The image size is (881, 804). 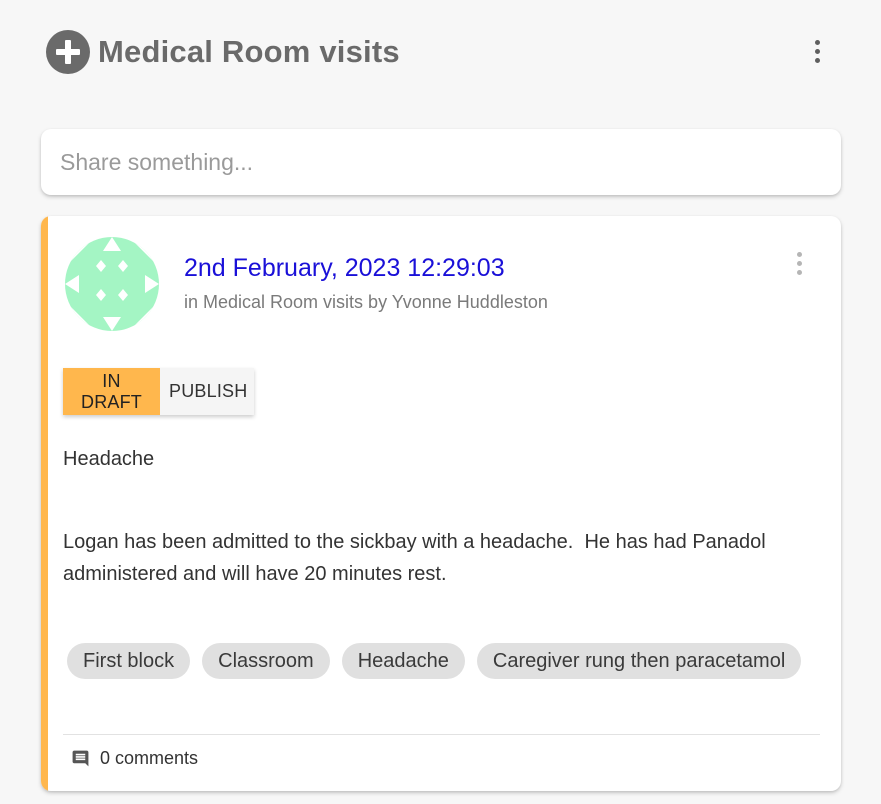 I want to click on publish-button: PUBLISH, so click(x=207, y=391).